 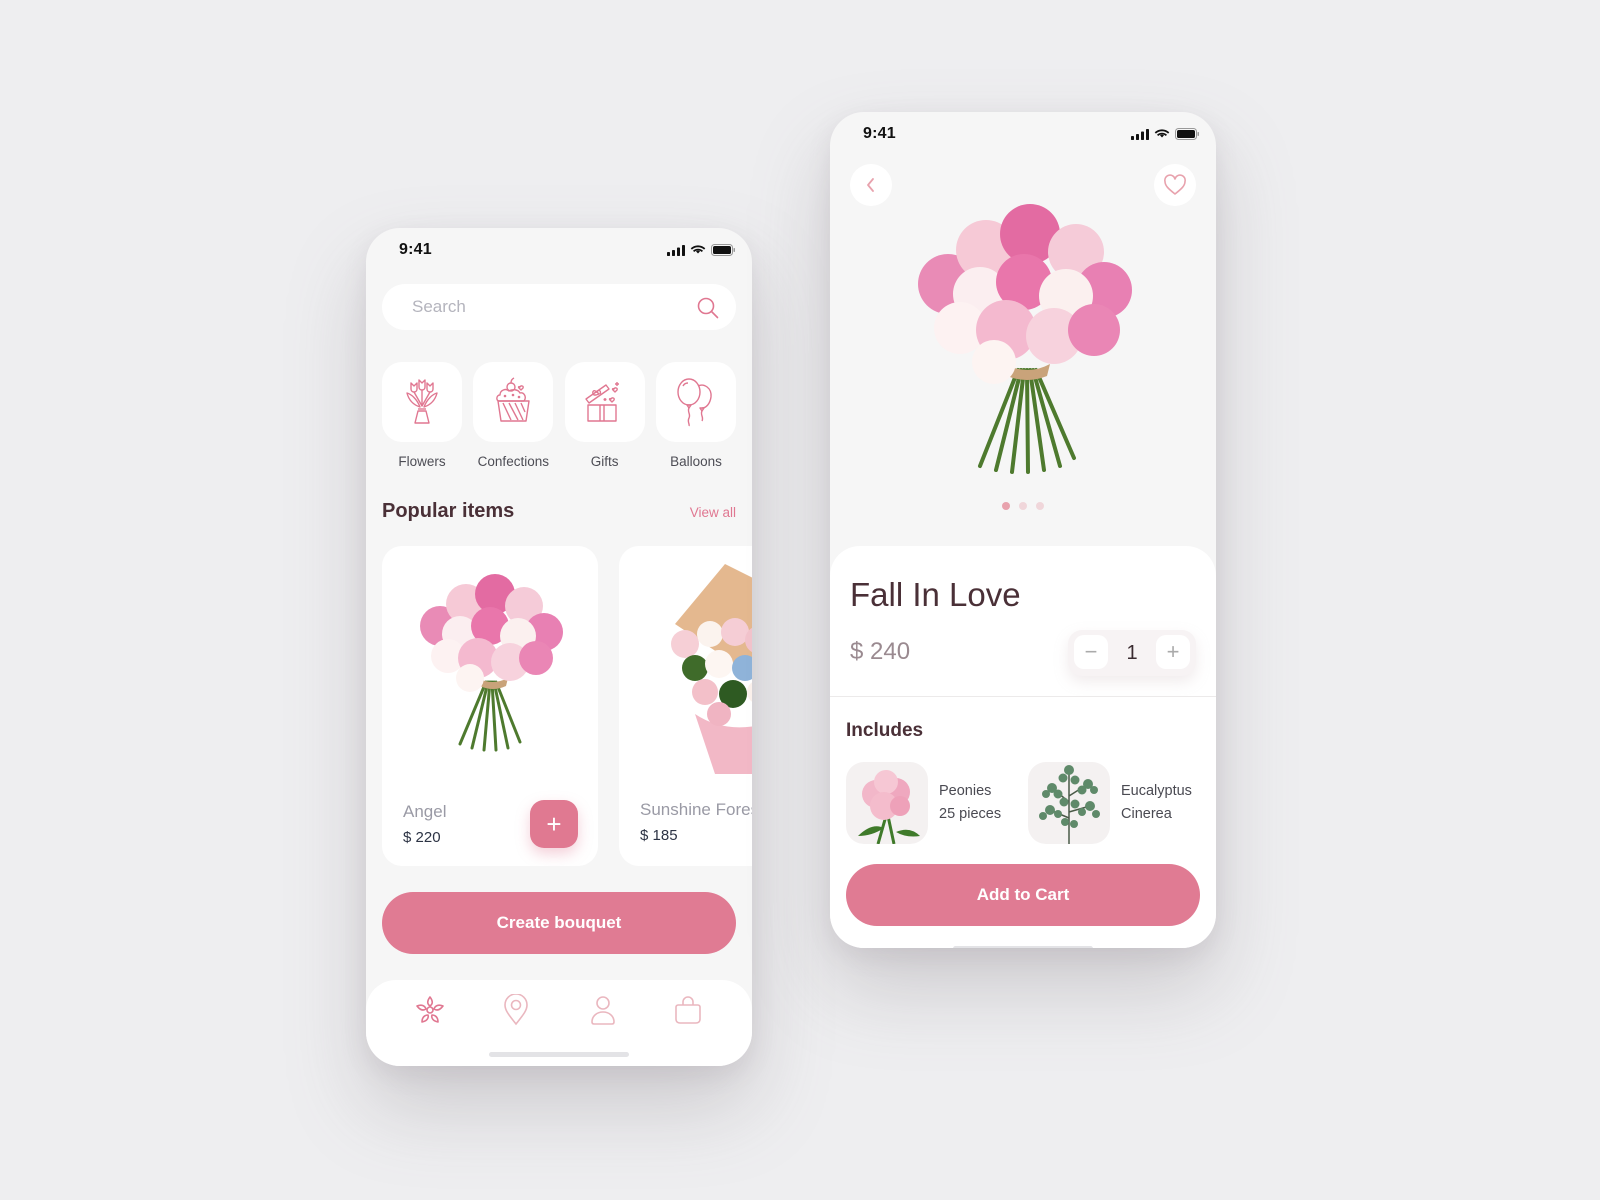 I want to click on add-to-cart-button: +, so click(x=554, y=824).